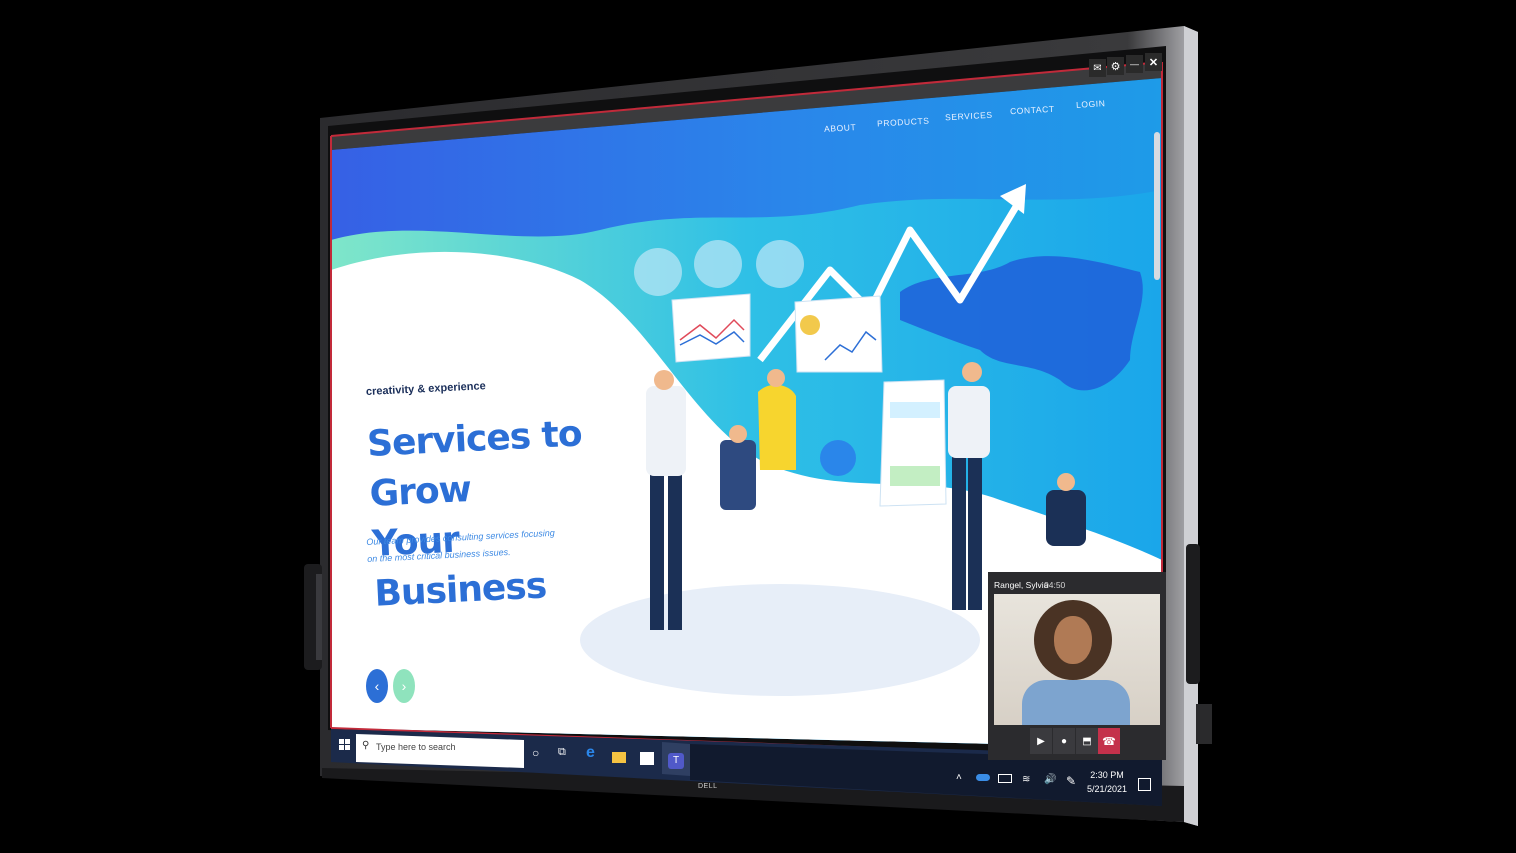  I want to click on taskbar-search: ⚲ Type here to search, so click(440, 749).